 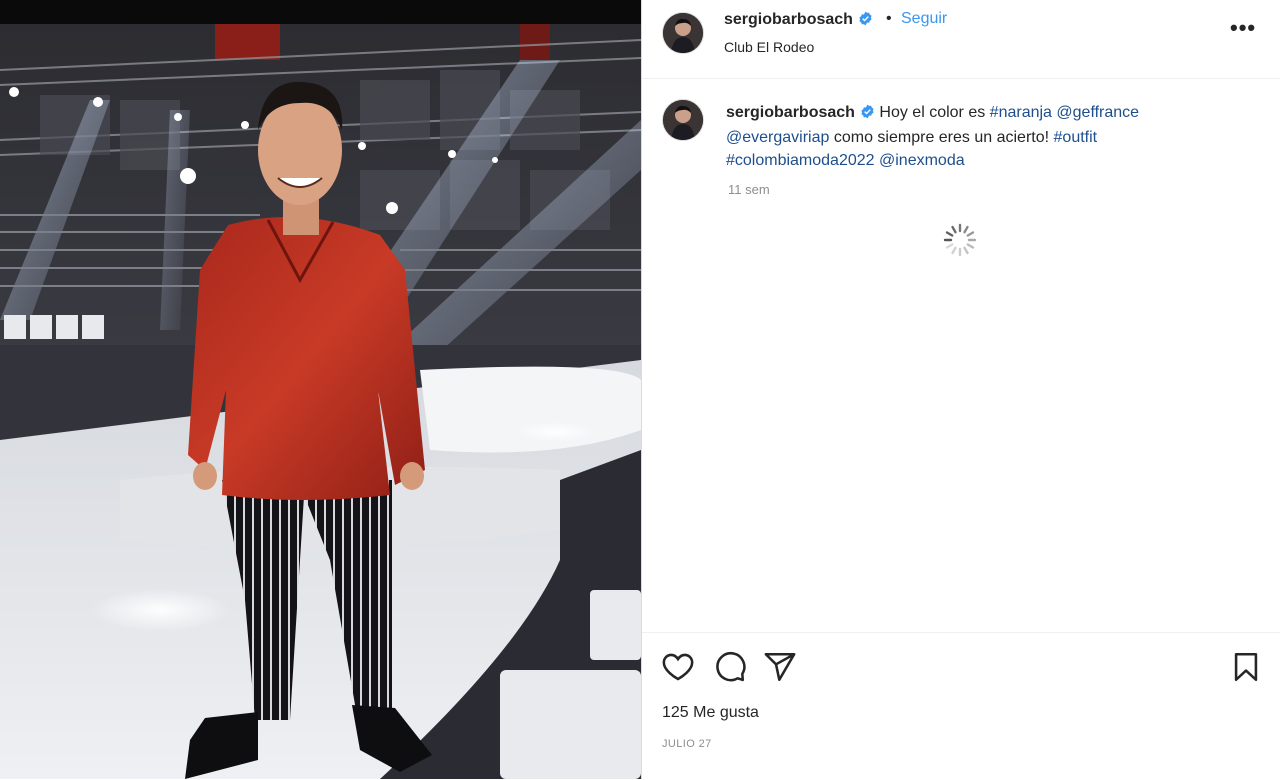 I want to click on share-icon, so click(x=780, y=667).